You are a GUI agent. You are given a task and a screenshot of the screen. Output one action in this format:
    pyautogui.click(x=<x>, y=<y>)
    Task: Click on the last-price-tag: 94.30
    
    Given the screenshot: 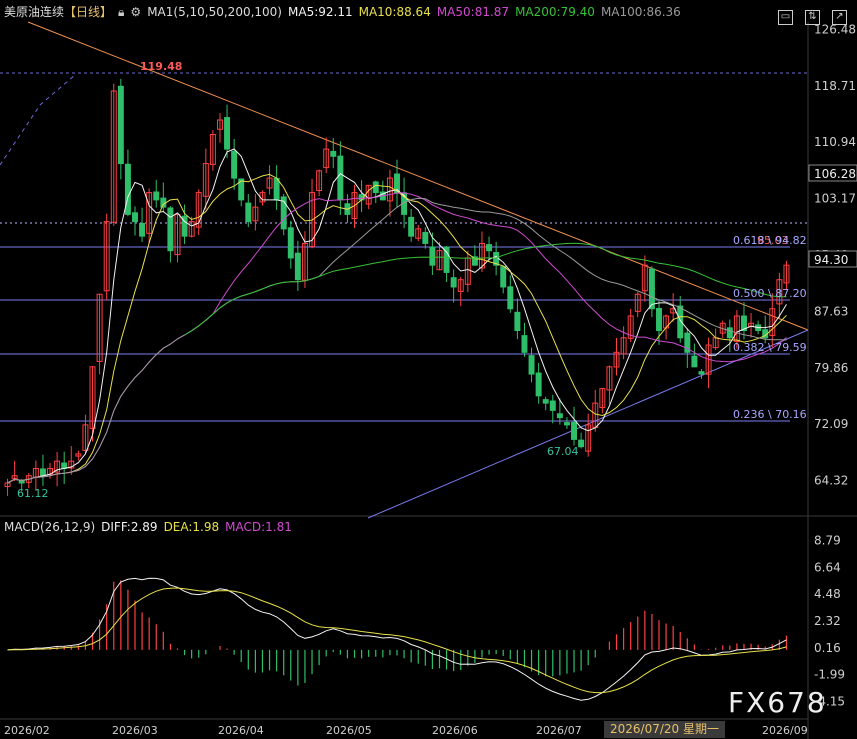 What is the action you would take?
    pyautogui.click(x=831, y=260)
    